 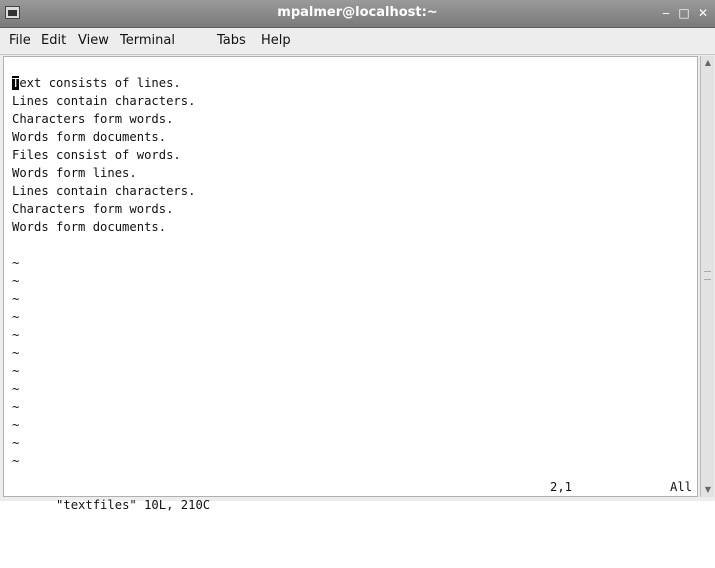 I want to click on window-title: mpalmer@localhost:~, so click(x=357, y=12).